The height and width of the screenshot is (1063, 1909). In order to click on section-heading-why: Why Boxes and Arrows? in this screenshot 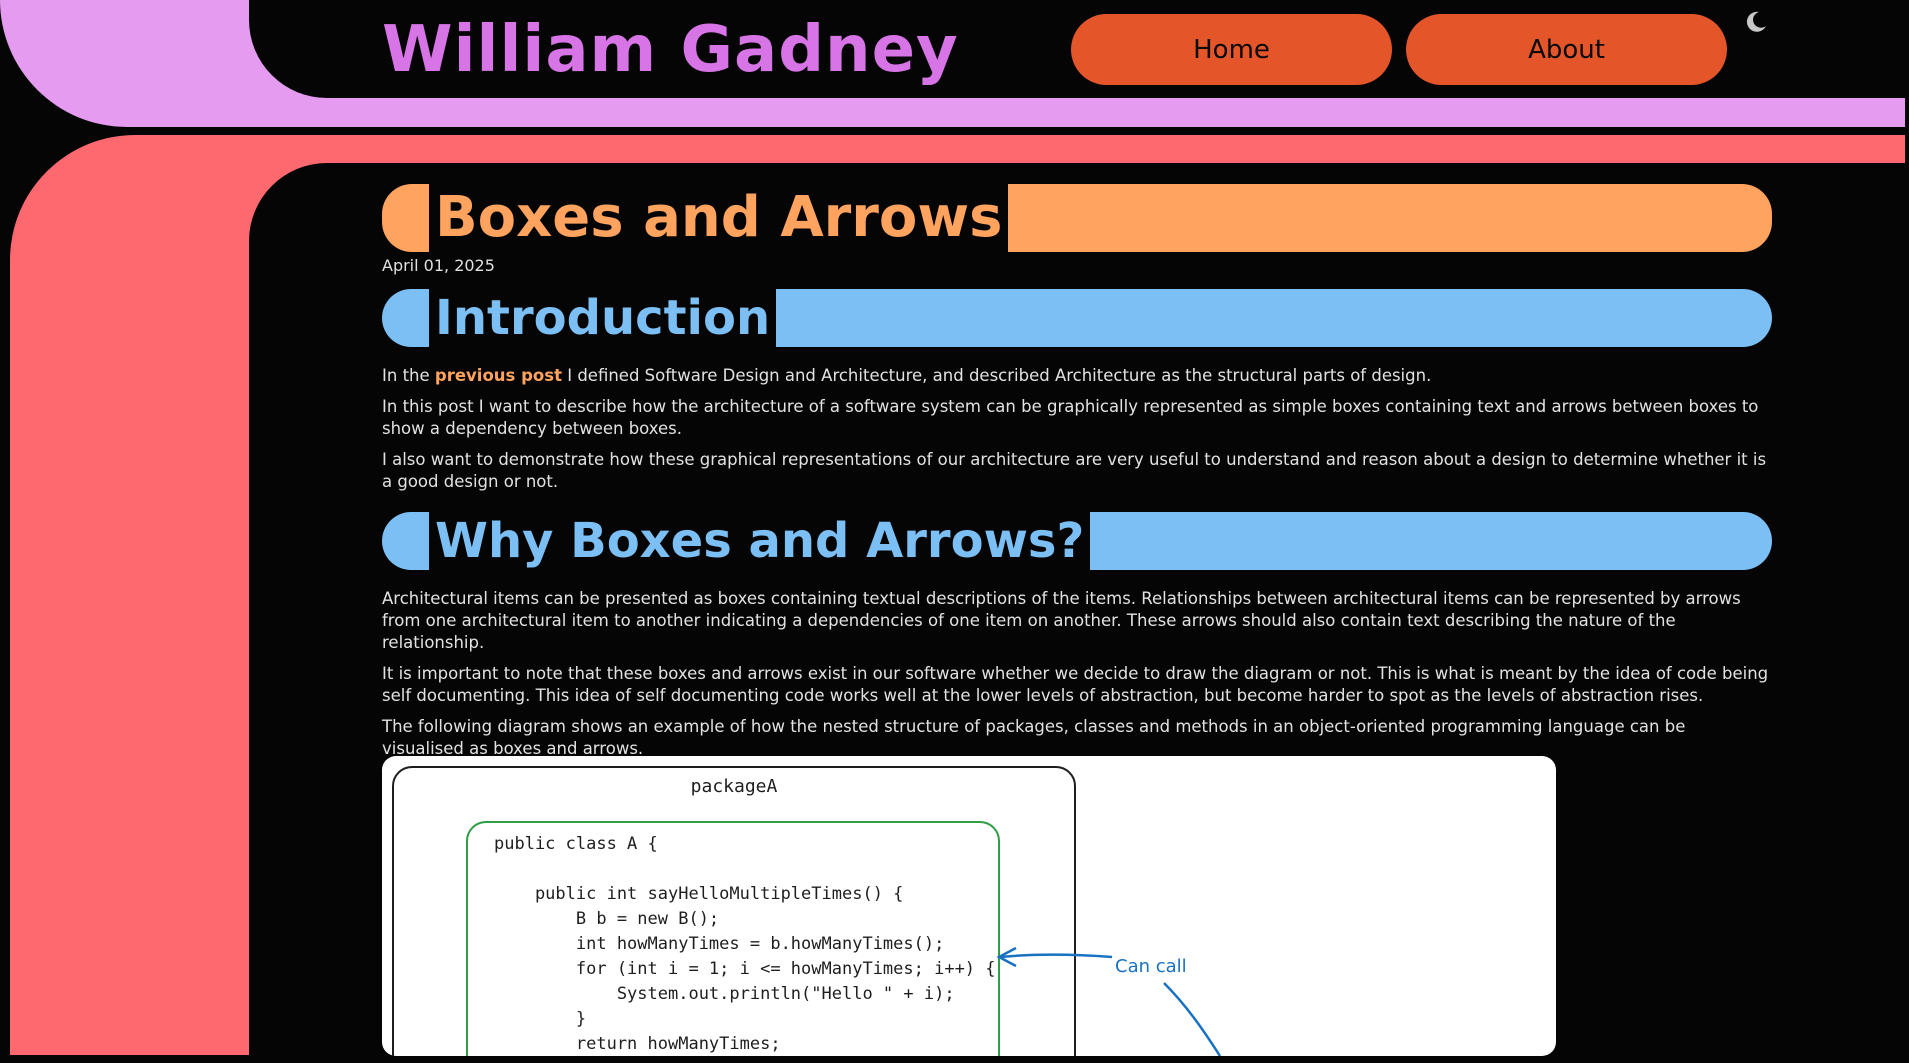, I will do `click(1077, 541)`.